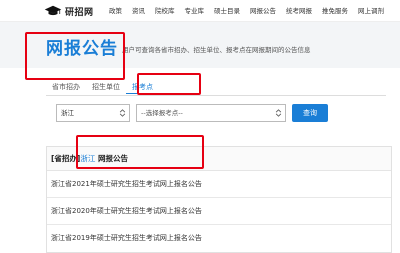 This screenshot has width=400, height=253. Describe the element at coordinates (106, 87) in the screenshot. I see `tab-admission-unit: 招生单位` at that location.